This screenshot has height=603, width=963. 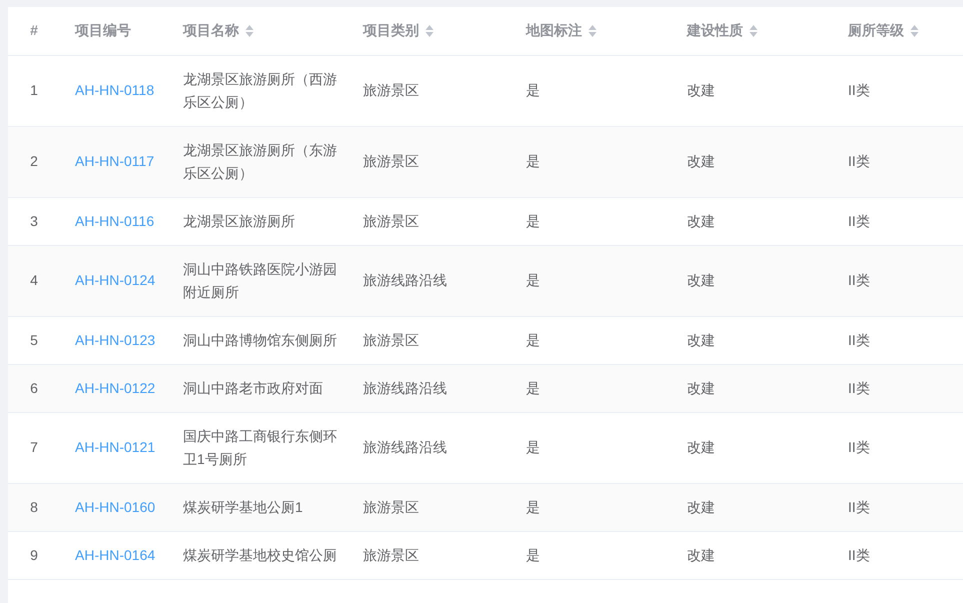 I want to click on column-header: 建设性质, so click(x=722, y=31).